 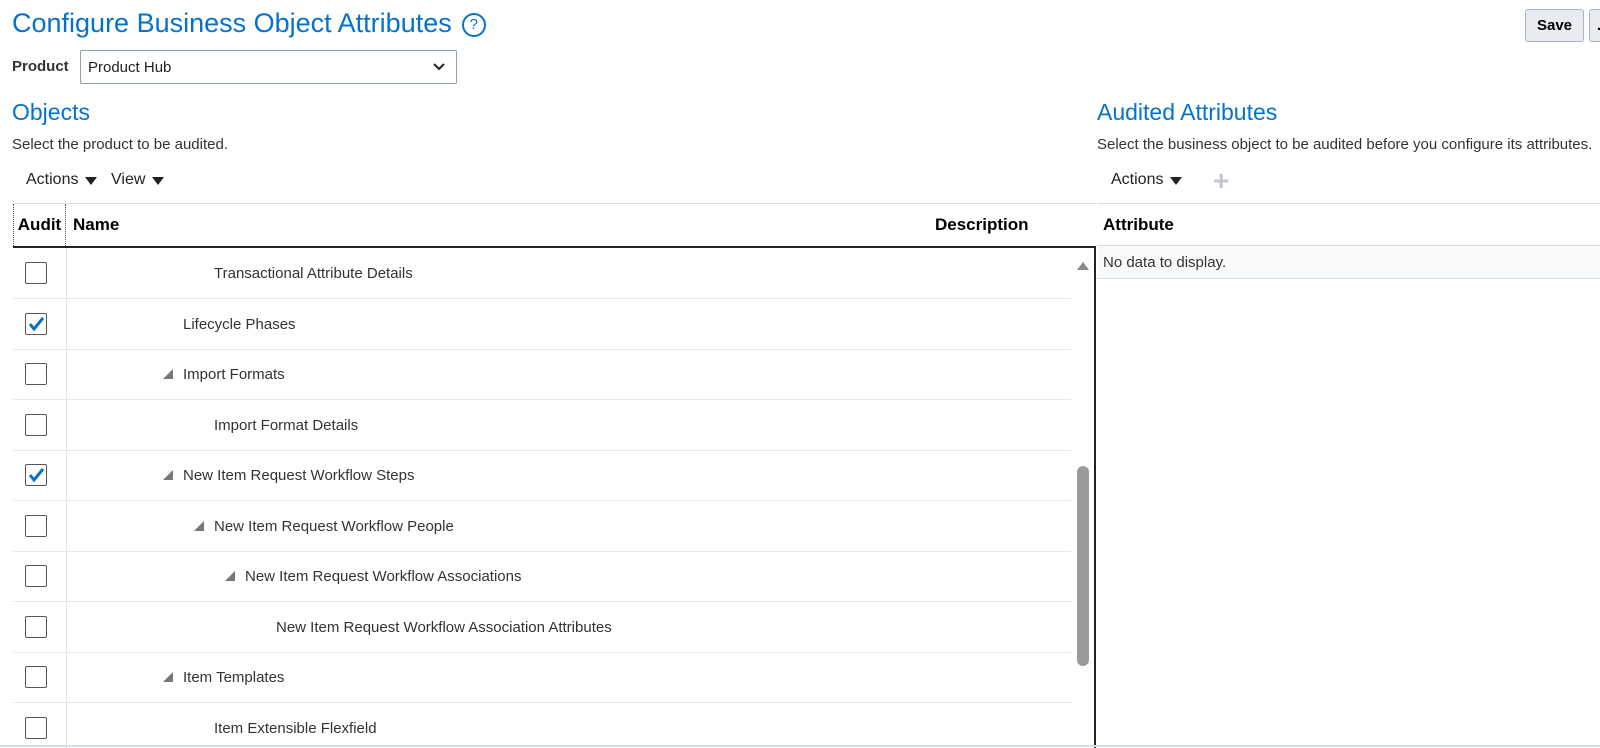 What do you see at coordinates (334, 526) in the screenshot?
I see `row-name-label: New Item Request Workflow People` at bounding box center [334, 526].